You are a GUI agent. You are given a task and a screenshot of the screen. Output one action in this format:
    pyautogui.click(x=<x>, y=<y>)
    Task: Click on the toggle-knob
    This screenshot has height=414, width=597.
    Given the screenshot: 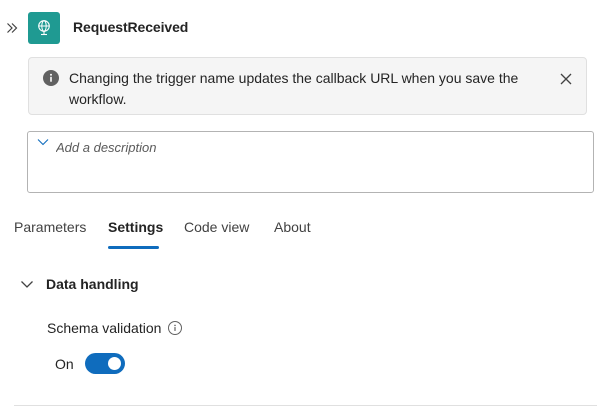 What is the action you would take?
    pyautogui.click(x=114, y=363)
    